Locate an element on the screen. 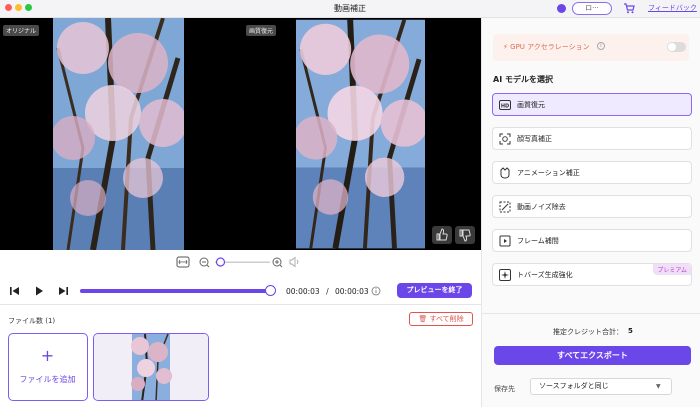  gpu-info-icon: i is located at coordinates (601, 46).